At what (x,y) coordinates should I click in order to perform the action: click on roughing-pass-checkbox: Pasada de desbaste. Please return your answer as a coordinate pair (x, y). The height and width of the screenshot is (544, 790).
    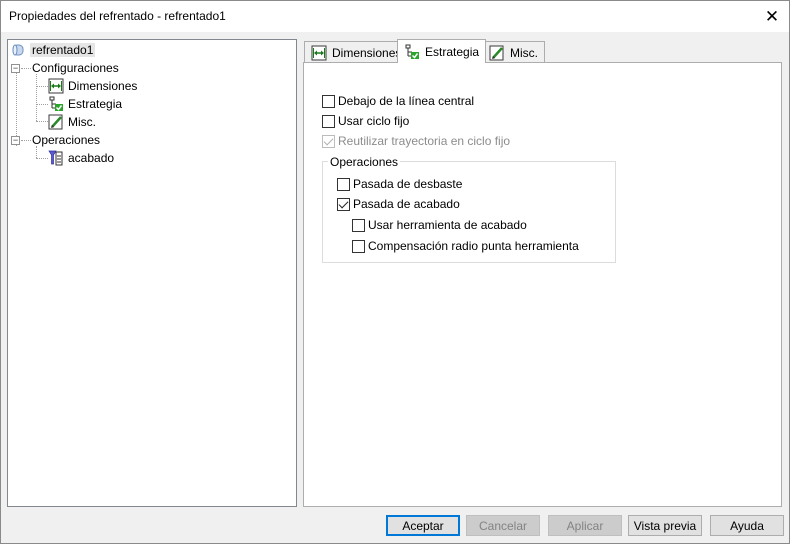
    Looking at the image, I should click on (399, 184).